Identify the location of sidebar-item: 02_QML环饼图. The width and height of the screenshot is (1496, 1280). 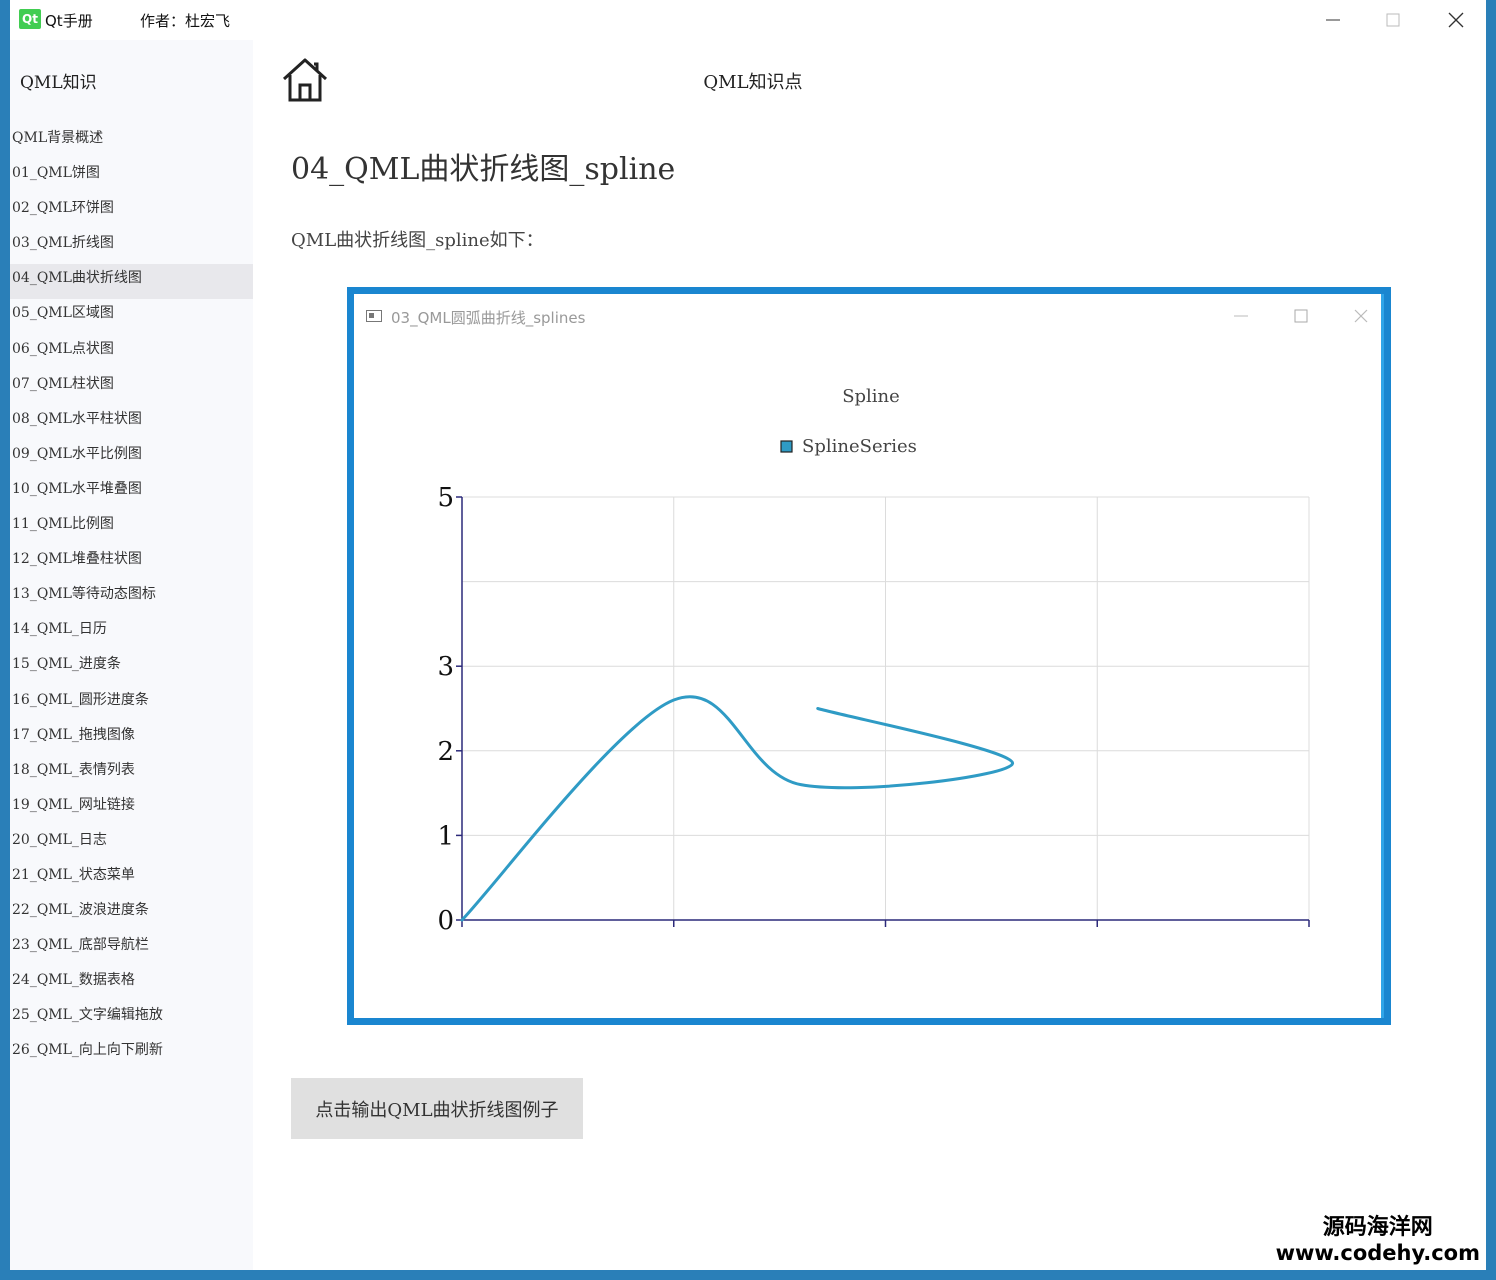
(131, 211).